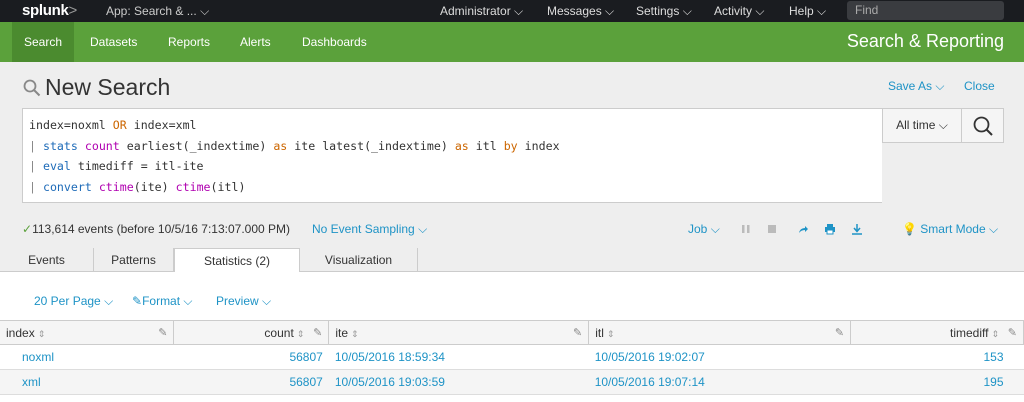 The image size is (1024, 402). What do you see at coordinates (279, 332) in the screenshot?
I see `column-label: count` at bounding box center [279, 332].